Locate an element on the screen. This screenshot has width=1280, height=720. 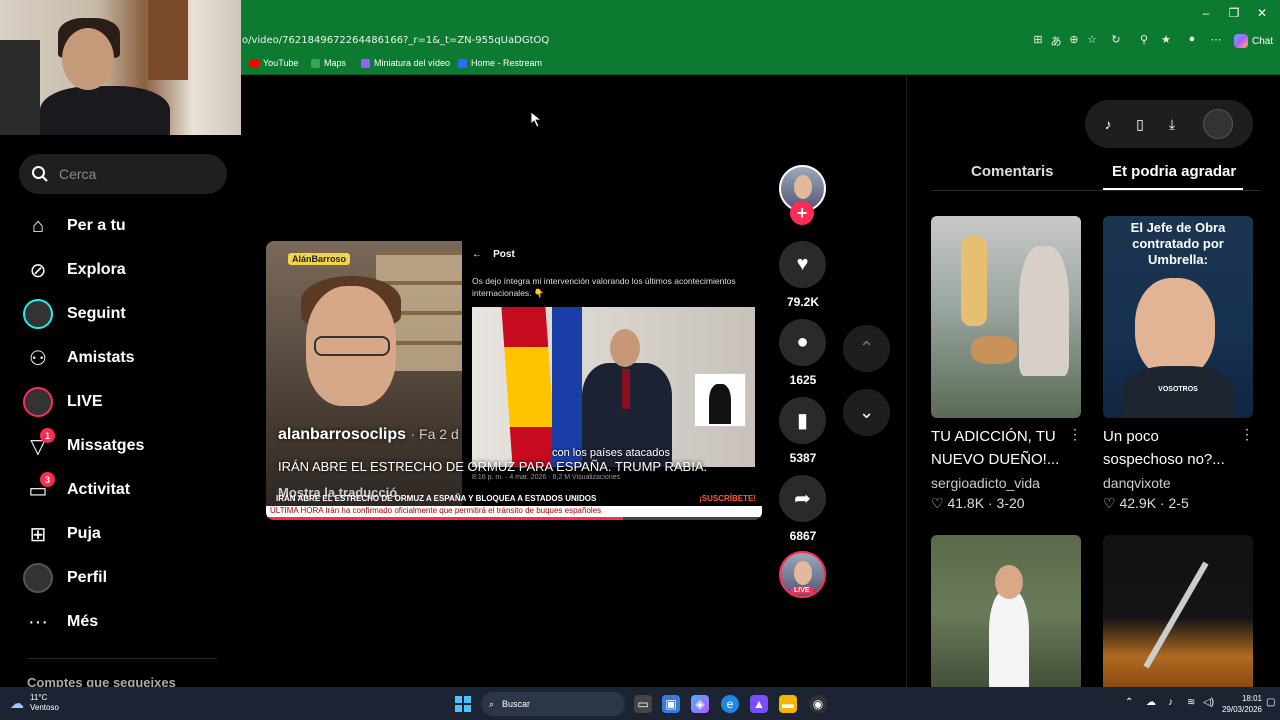
sidebar-item-label: Explora is located at coordinates (96, 269).